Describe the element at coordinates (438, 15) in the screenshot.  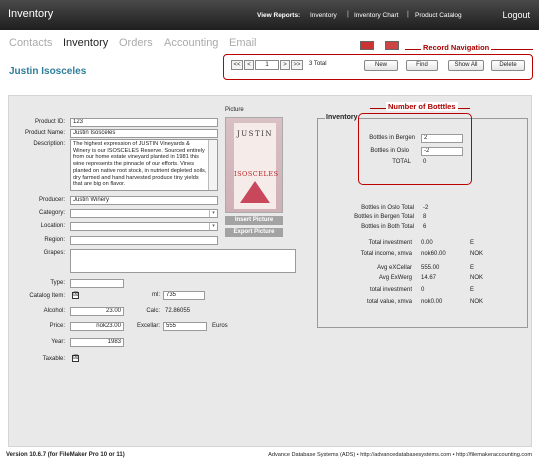
I see `report-link-product-catalog: Product Catalog` at that location.